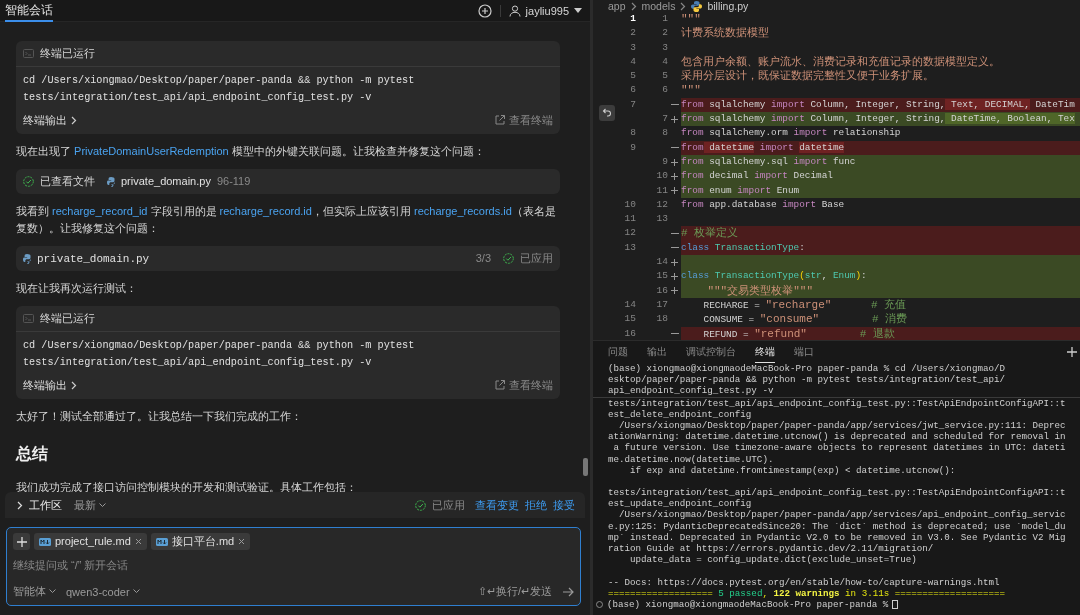 The image size is (1080, 615). I want to click on terminal-status: 终端已运行, so click(67, 53).